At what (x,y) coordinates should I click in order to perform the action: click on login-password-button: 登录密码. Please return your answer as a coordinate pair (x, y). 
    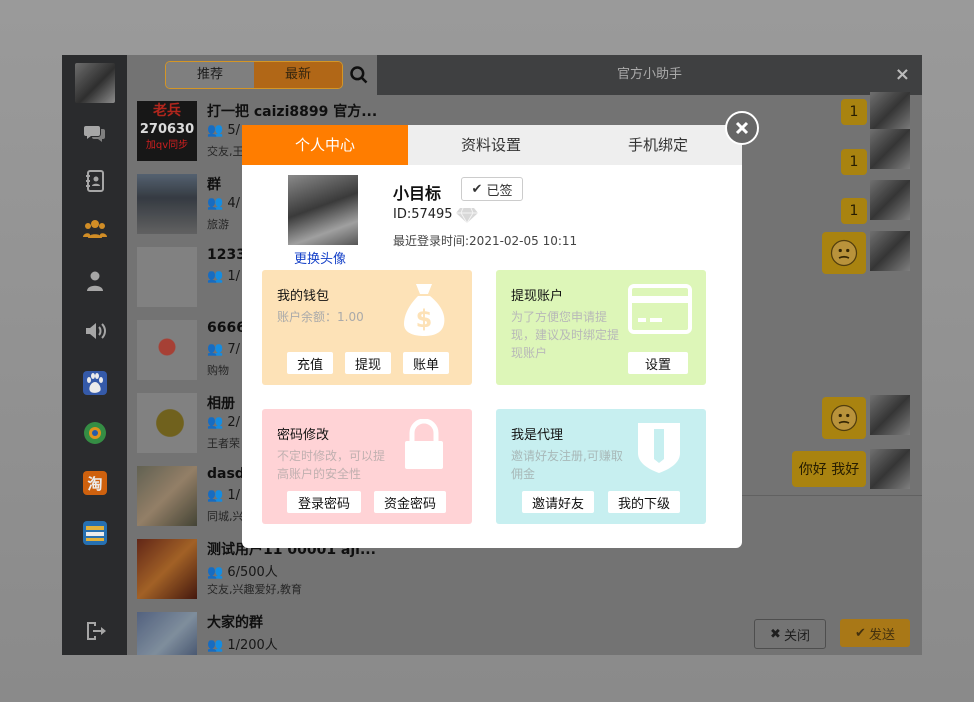
    Looking at the image, I should click on (324, 502).